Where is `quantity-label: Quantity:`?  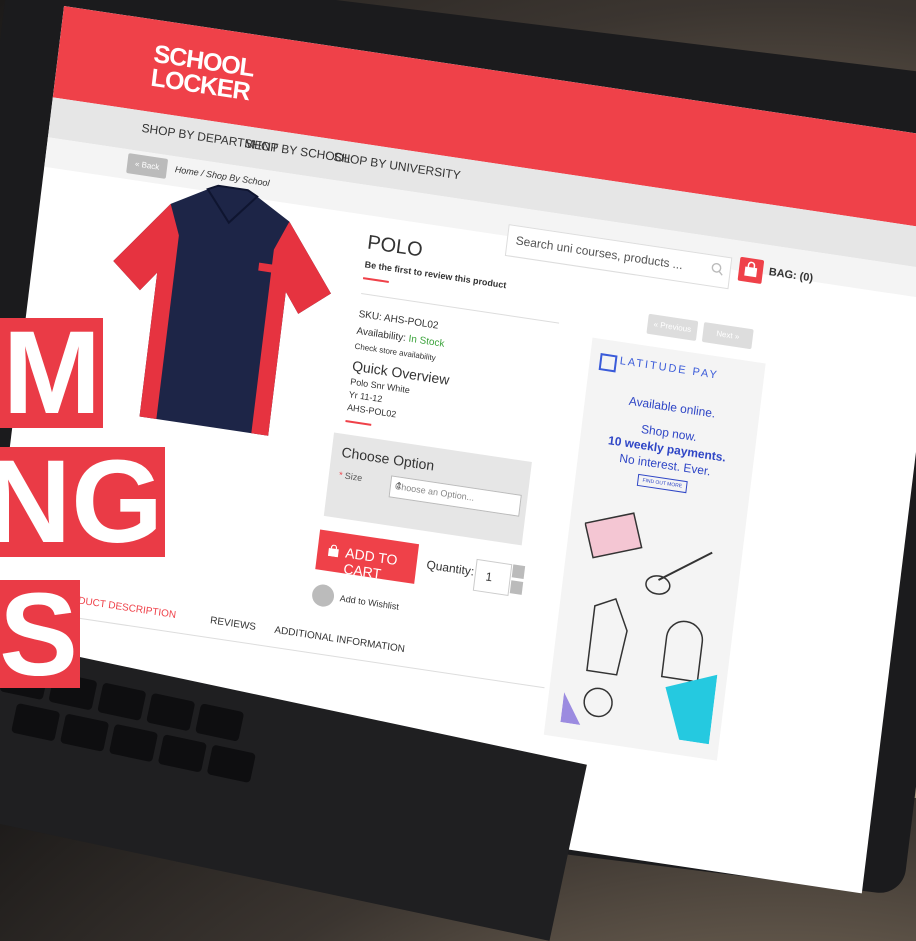
quantity-label: Quantity: is located at coordinates (450, 568).